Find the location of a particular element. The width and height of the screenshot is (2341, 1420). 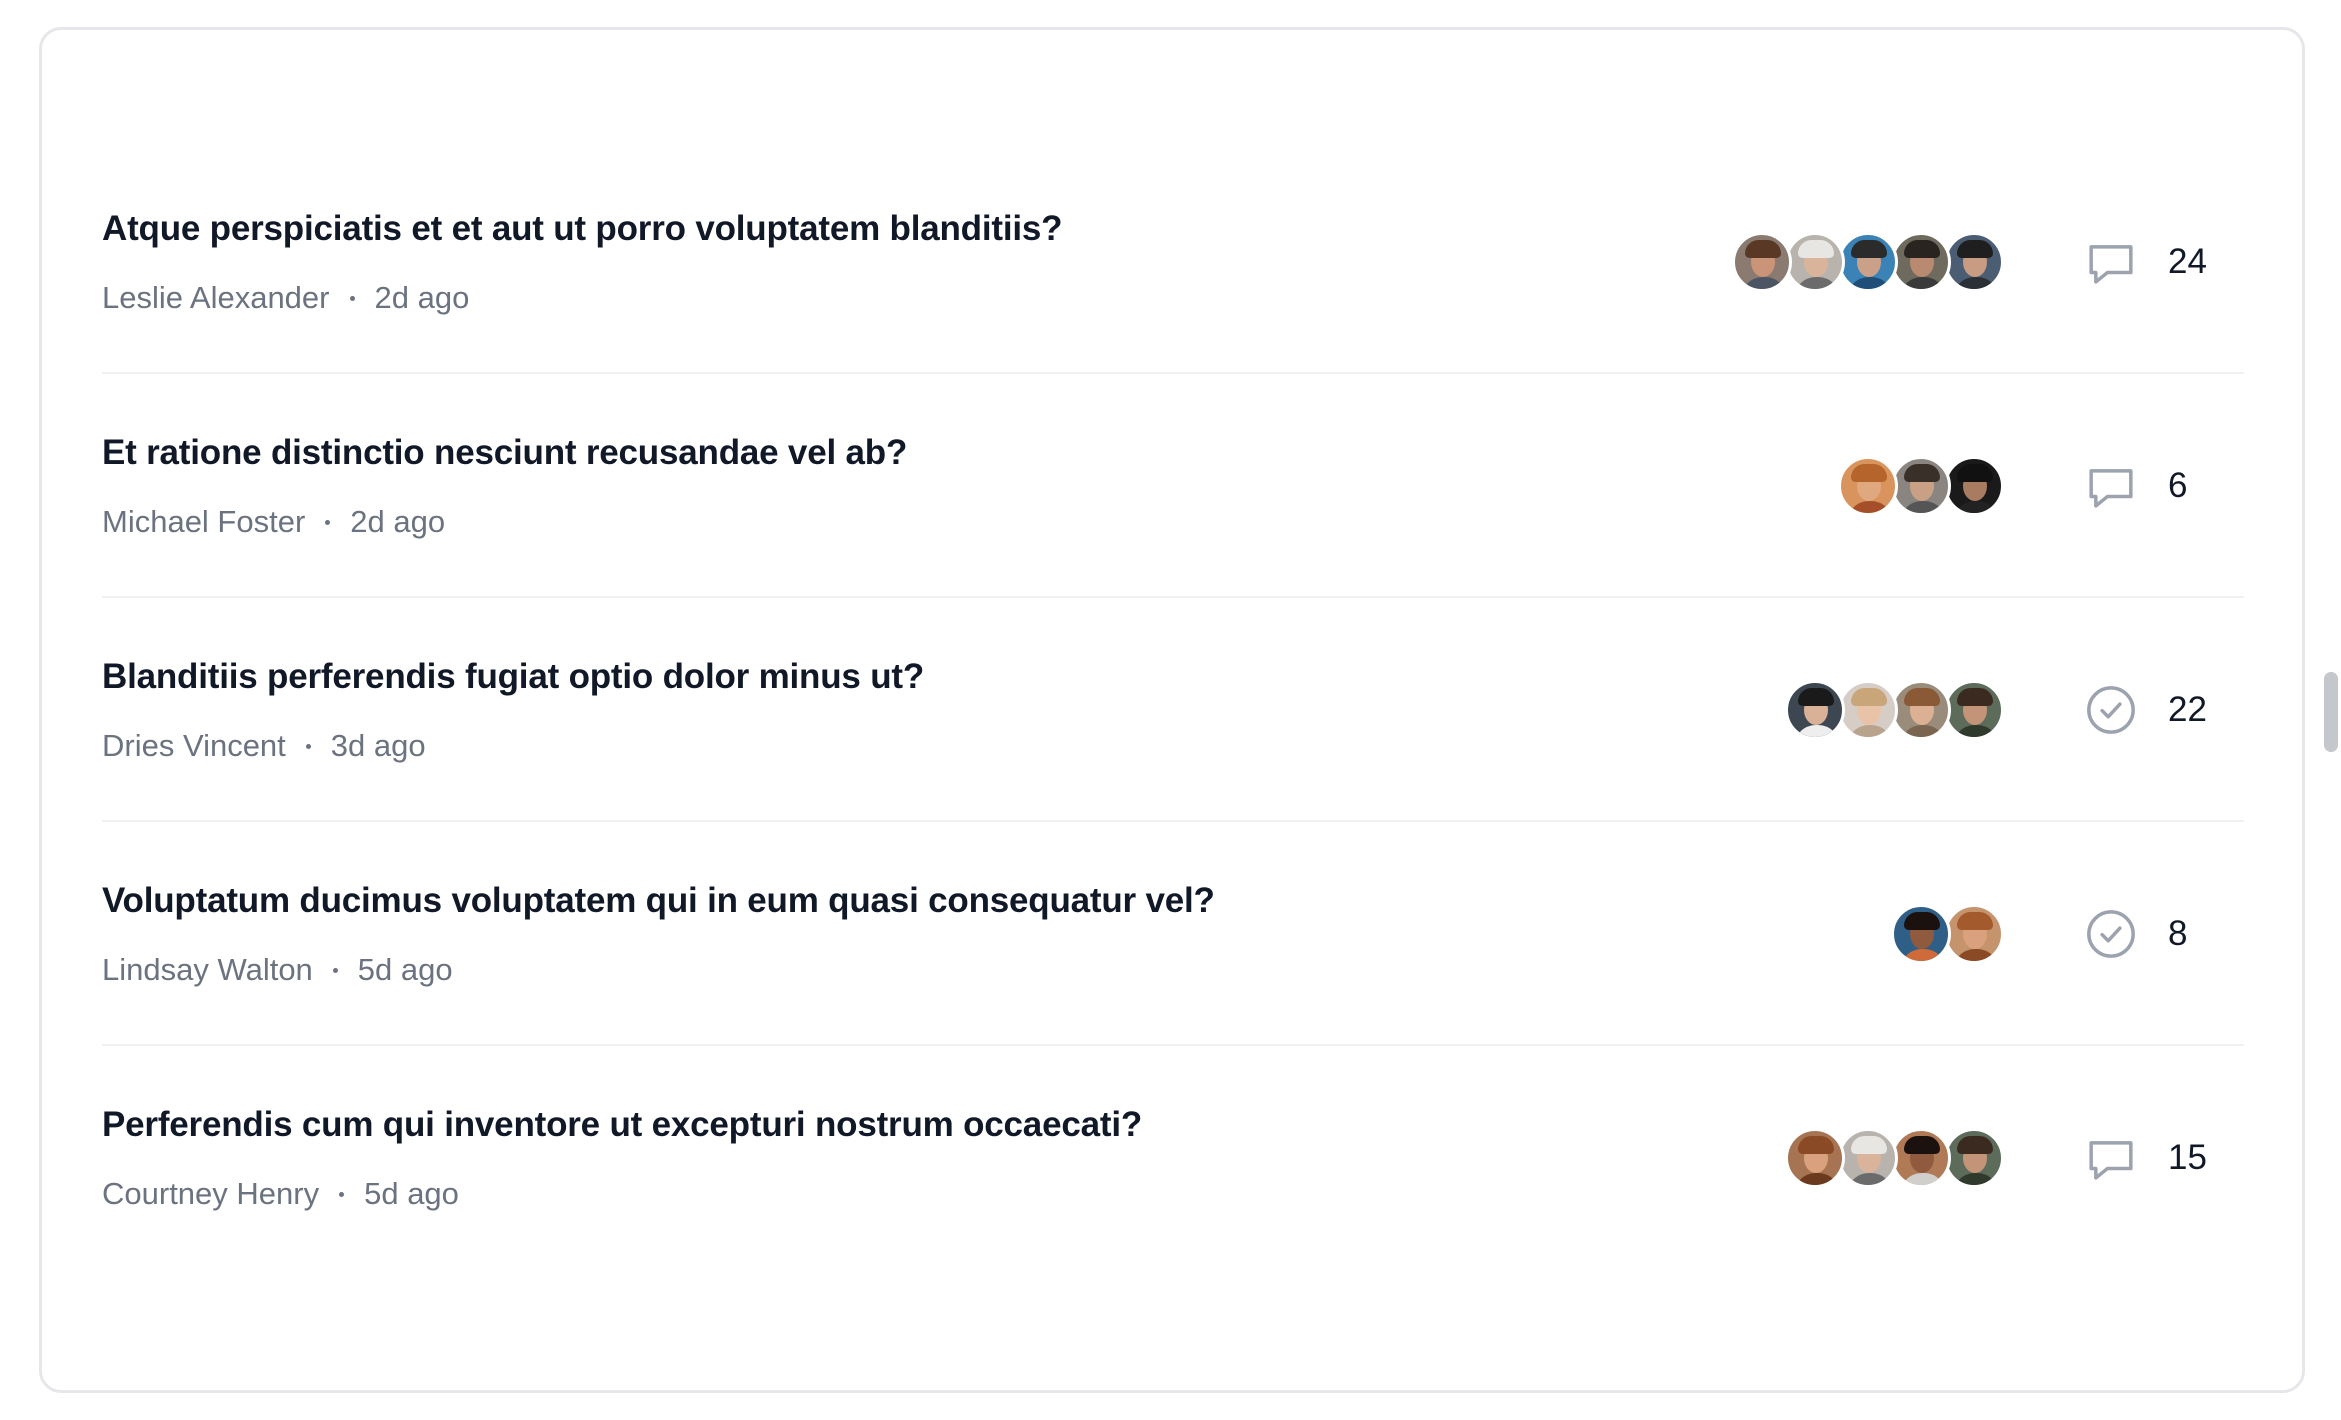

thread-meta: Courtney Henry 5d ago is located at coordinates (280, 1194).